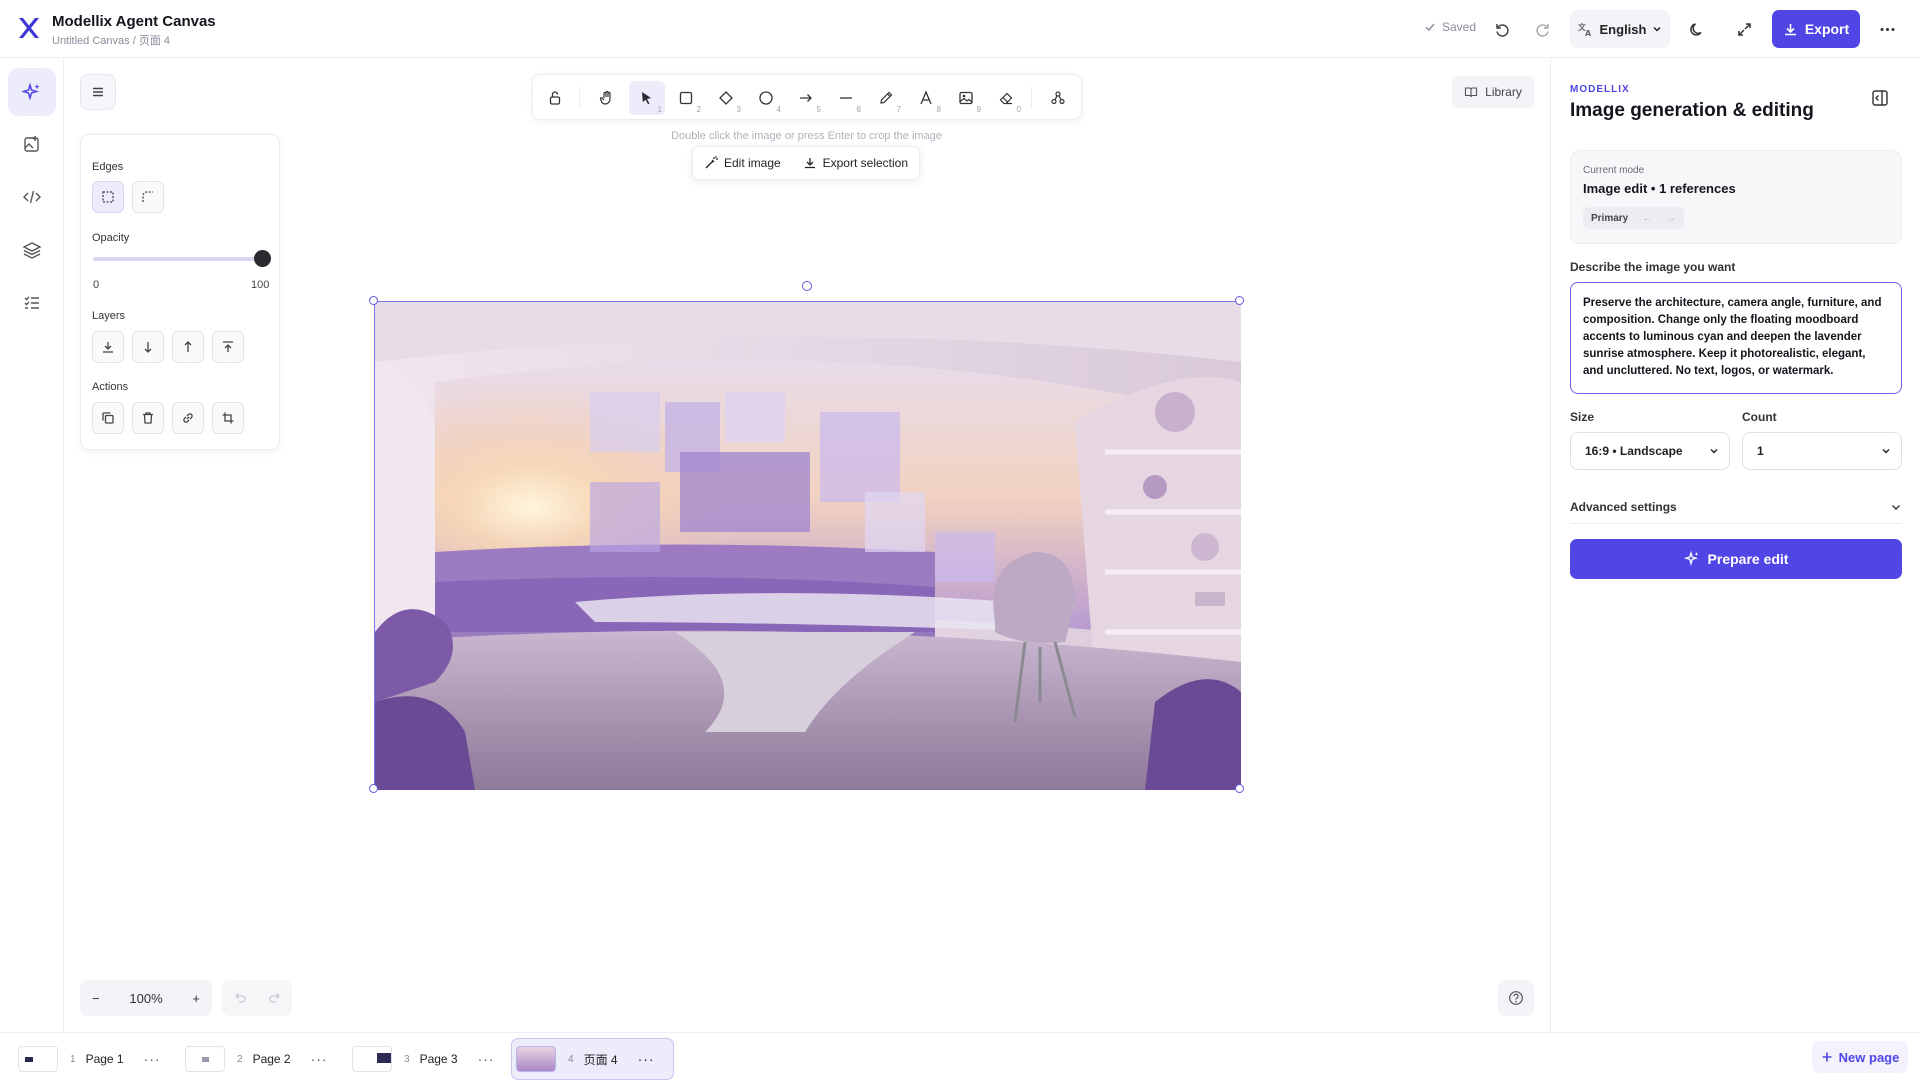 This screenshot has height=1080, width=1920. I want to click on lock-icon, so click(555, 98).